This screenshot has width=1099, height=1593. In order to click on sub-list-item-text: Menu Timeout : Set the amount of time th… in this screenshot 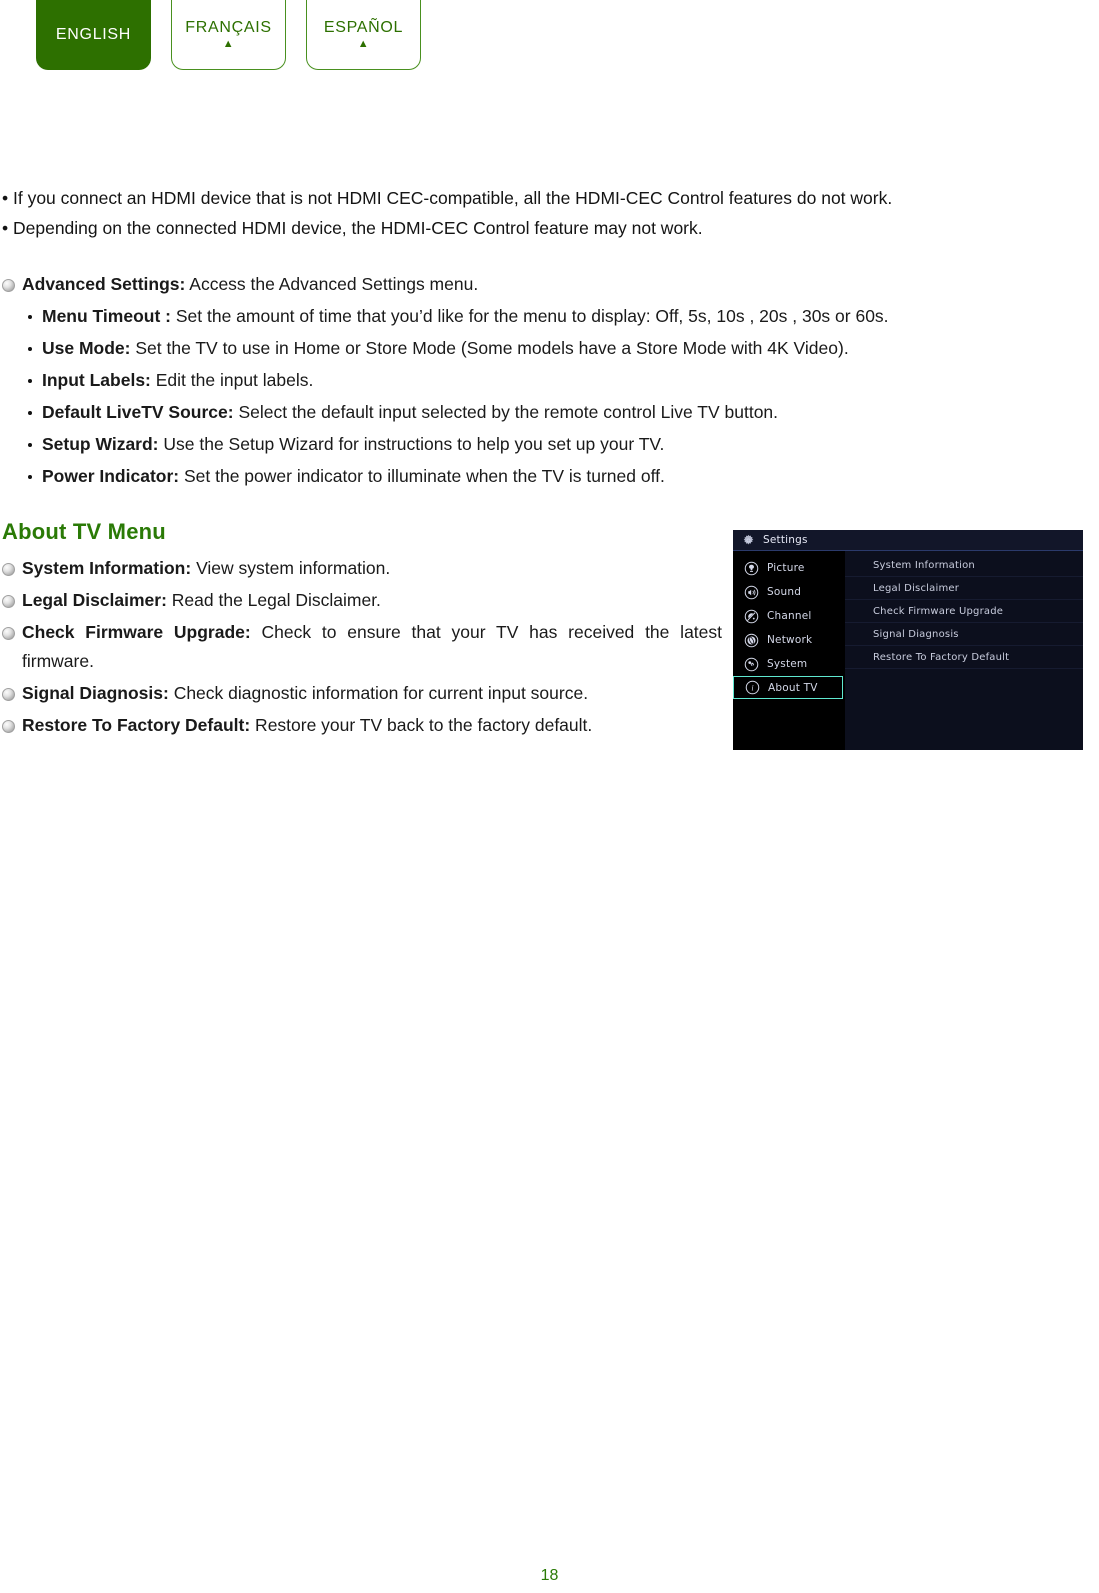, I will do `click(465, 316)`.